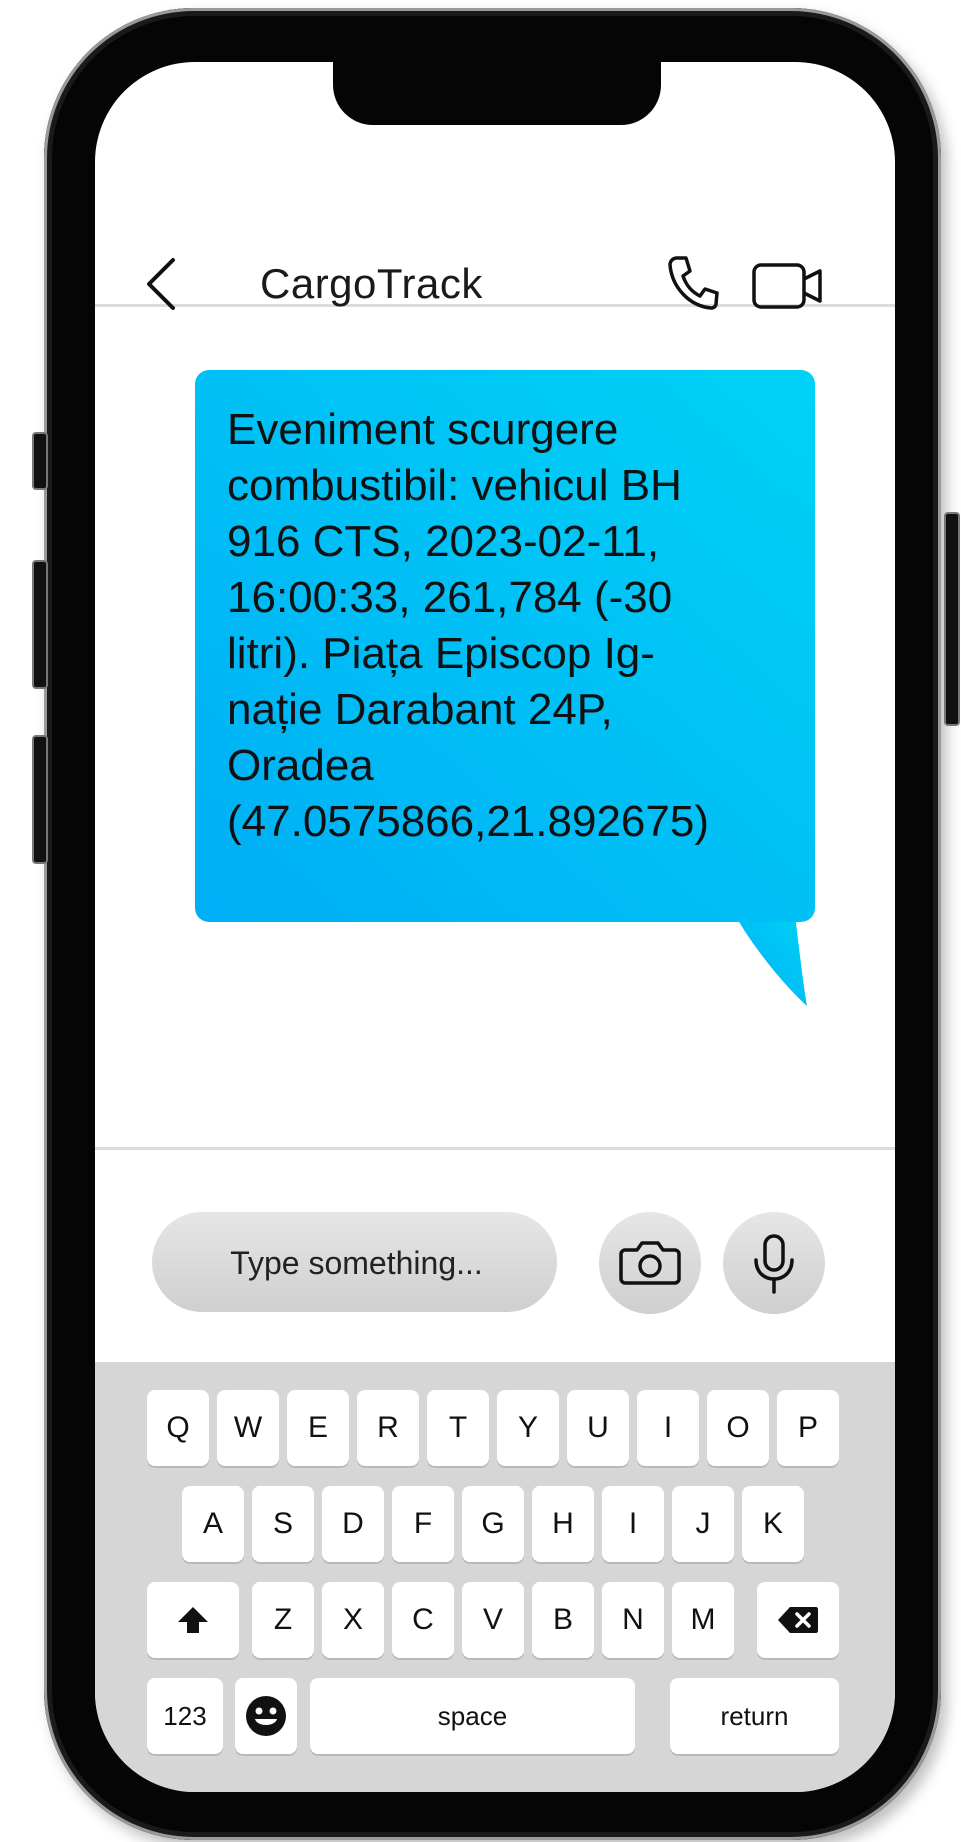 Image resolution: width=961 pixels, height=1842 pixels. I want to click on video-camera-icon, so click(788, 286).